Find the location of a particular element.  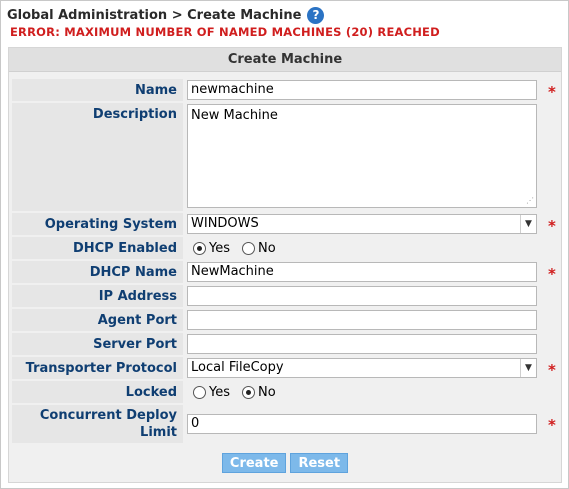

locked-label: Locked is located at coordinates (97, 392).